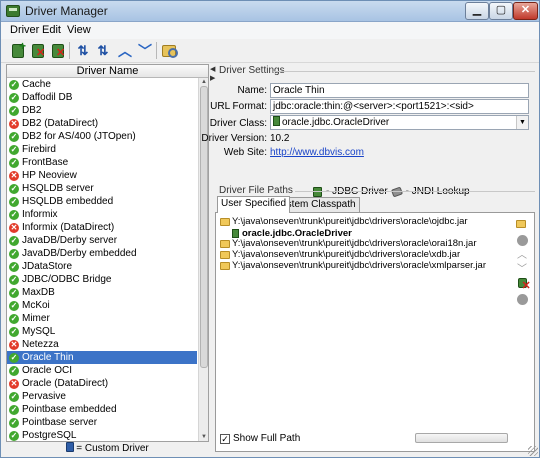  Describe the element at coordinates (280, 138) in the screenshot. I see `driver-version-value: 10.2` at that location.